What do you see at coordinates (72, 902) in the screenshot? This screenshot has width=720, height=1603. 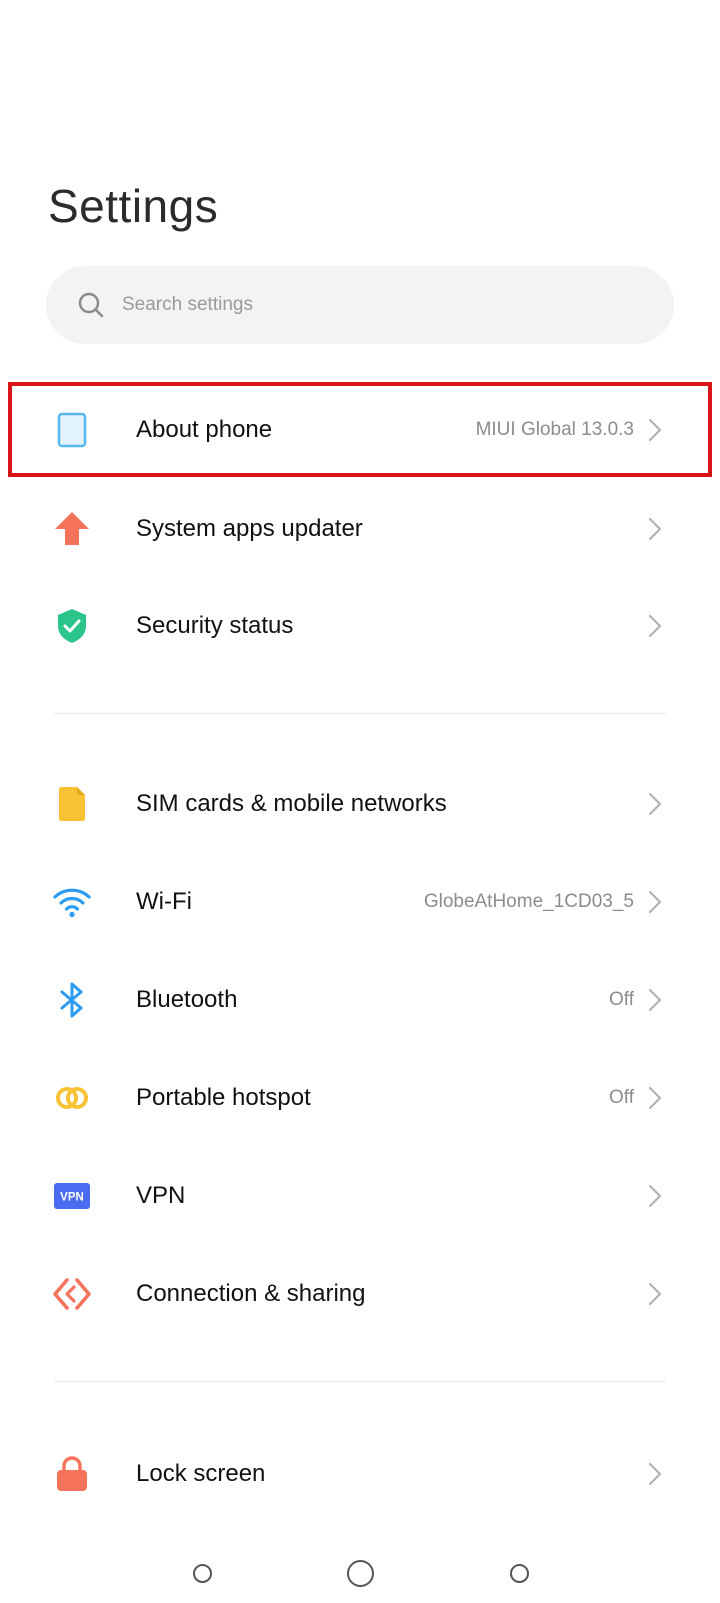 I see `wifi-icon` at bounding box center [72, 902].